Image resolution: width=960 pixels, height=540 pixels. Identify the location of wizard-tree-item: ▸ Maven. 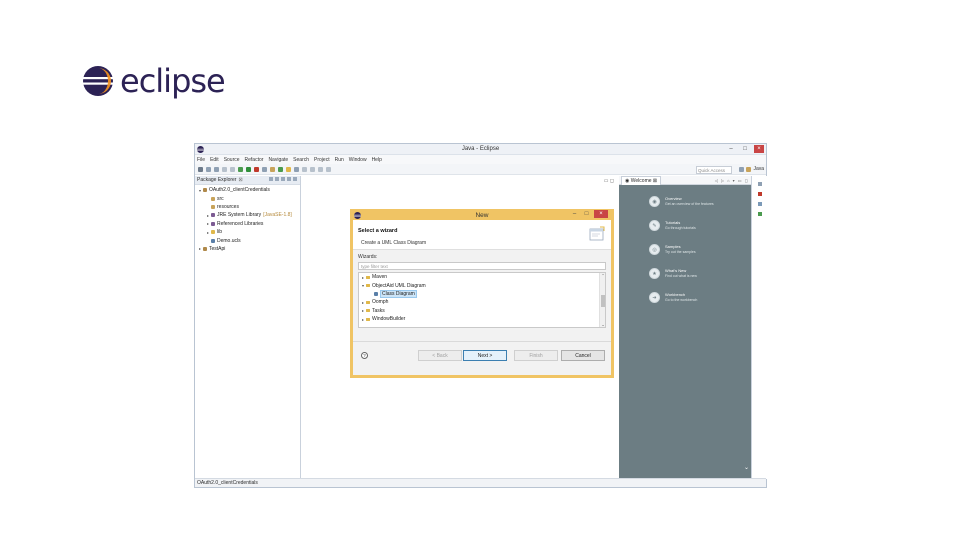
(482, 277).